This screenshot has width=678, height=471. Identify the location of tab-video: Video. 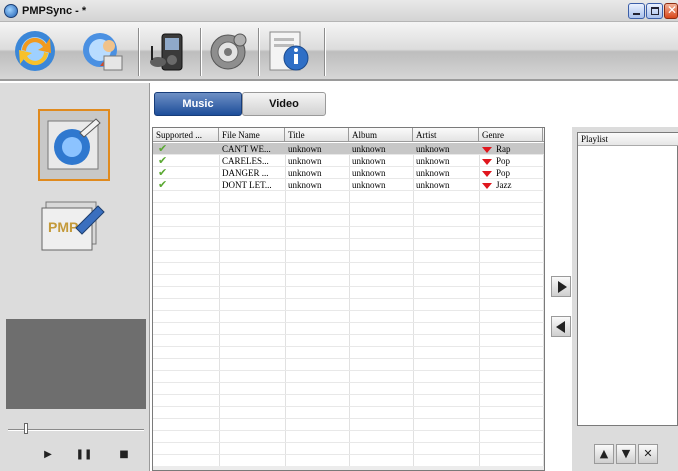
(284, 104).